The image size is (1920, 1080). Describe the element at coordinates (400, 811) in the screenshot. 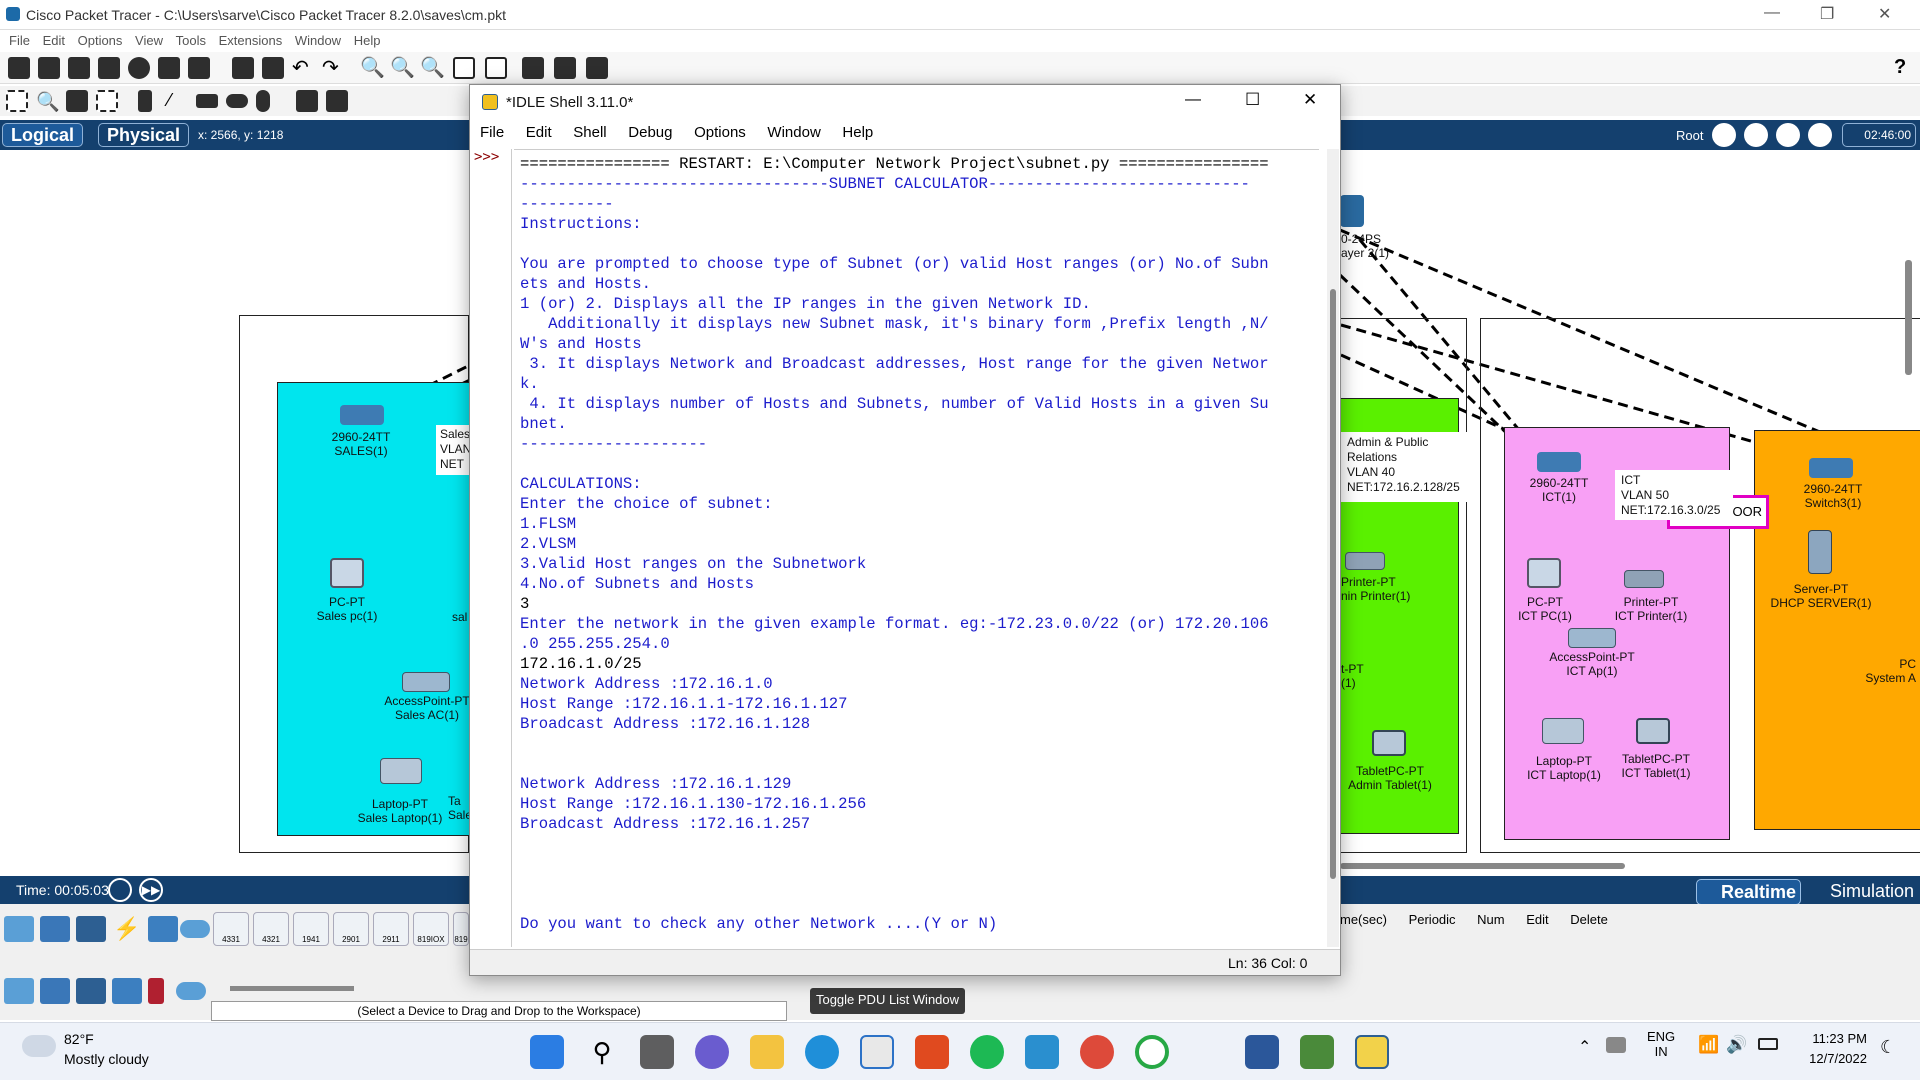

I see `sales-laptop: Laptop-PT Sales Laptop(1)` at that location.